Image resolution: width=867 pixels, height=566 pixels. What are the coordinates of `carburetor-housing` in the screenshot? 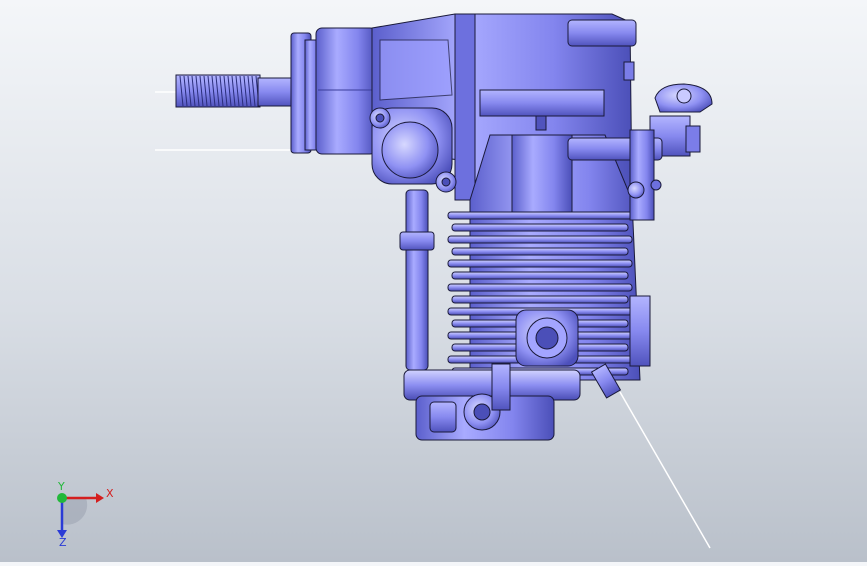 It's located at (413, 150).